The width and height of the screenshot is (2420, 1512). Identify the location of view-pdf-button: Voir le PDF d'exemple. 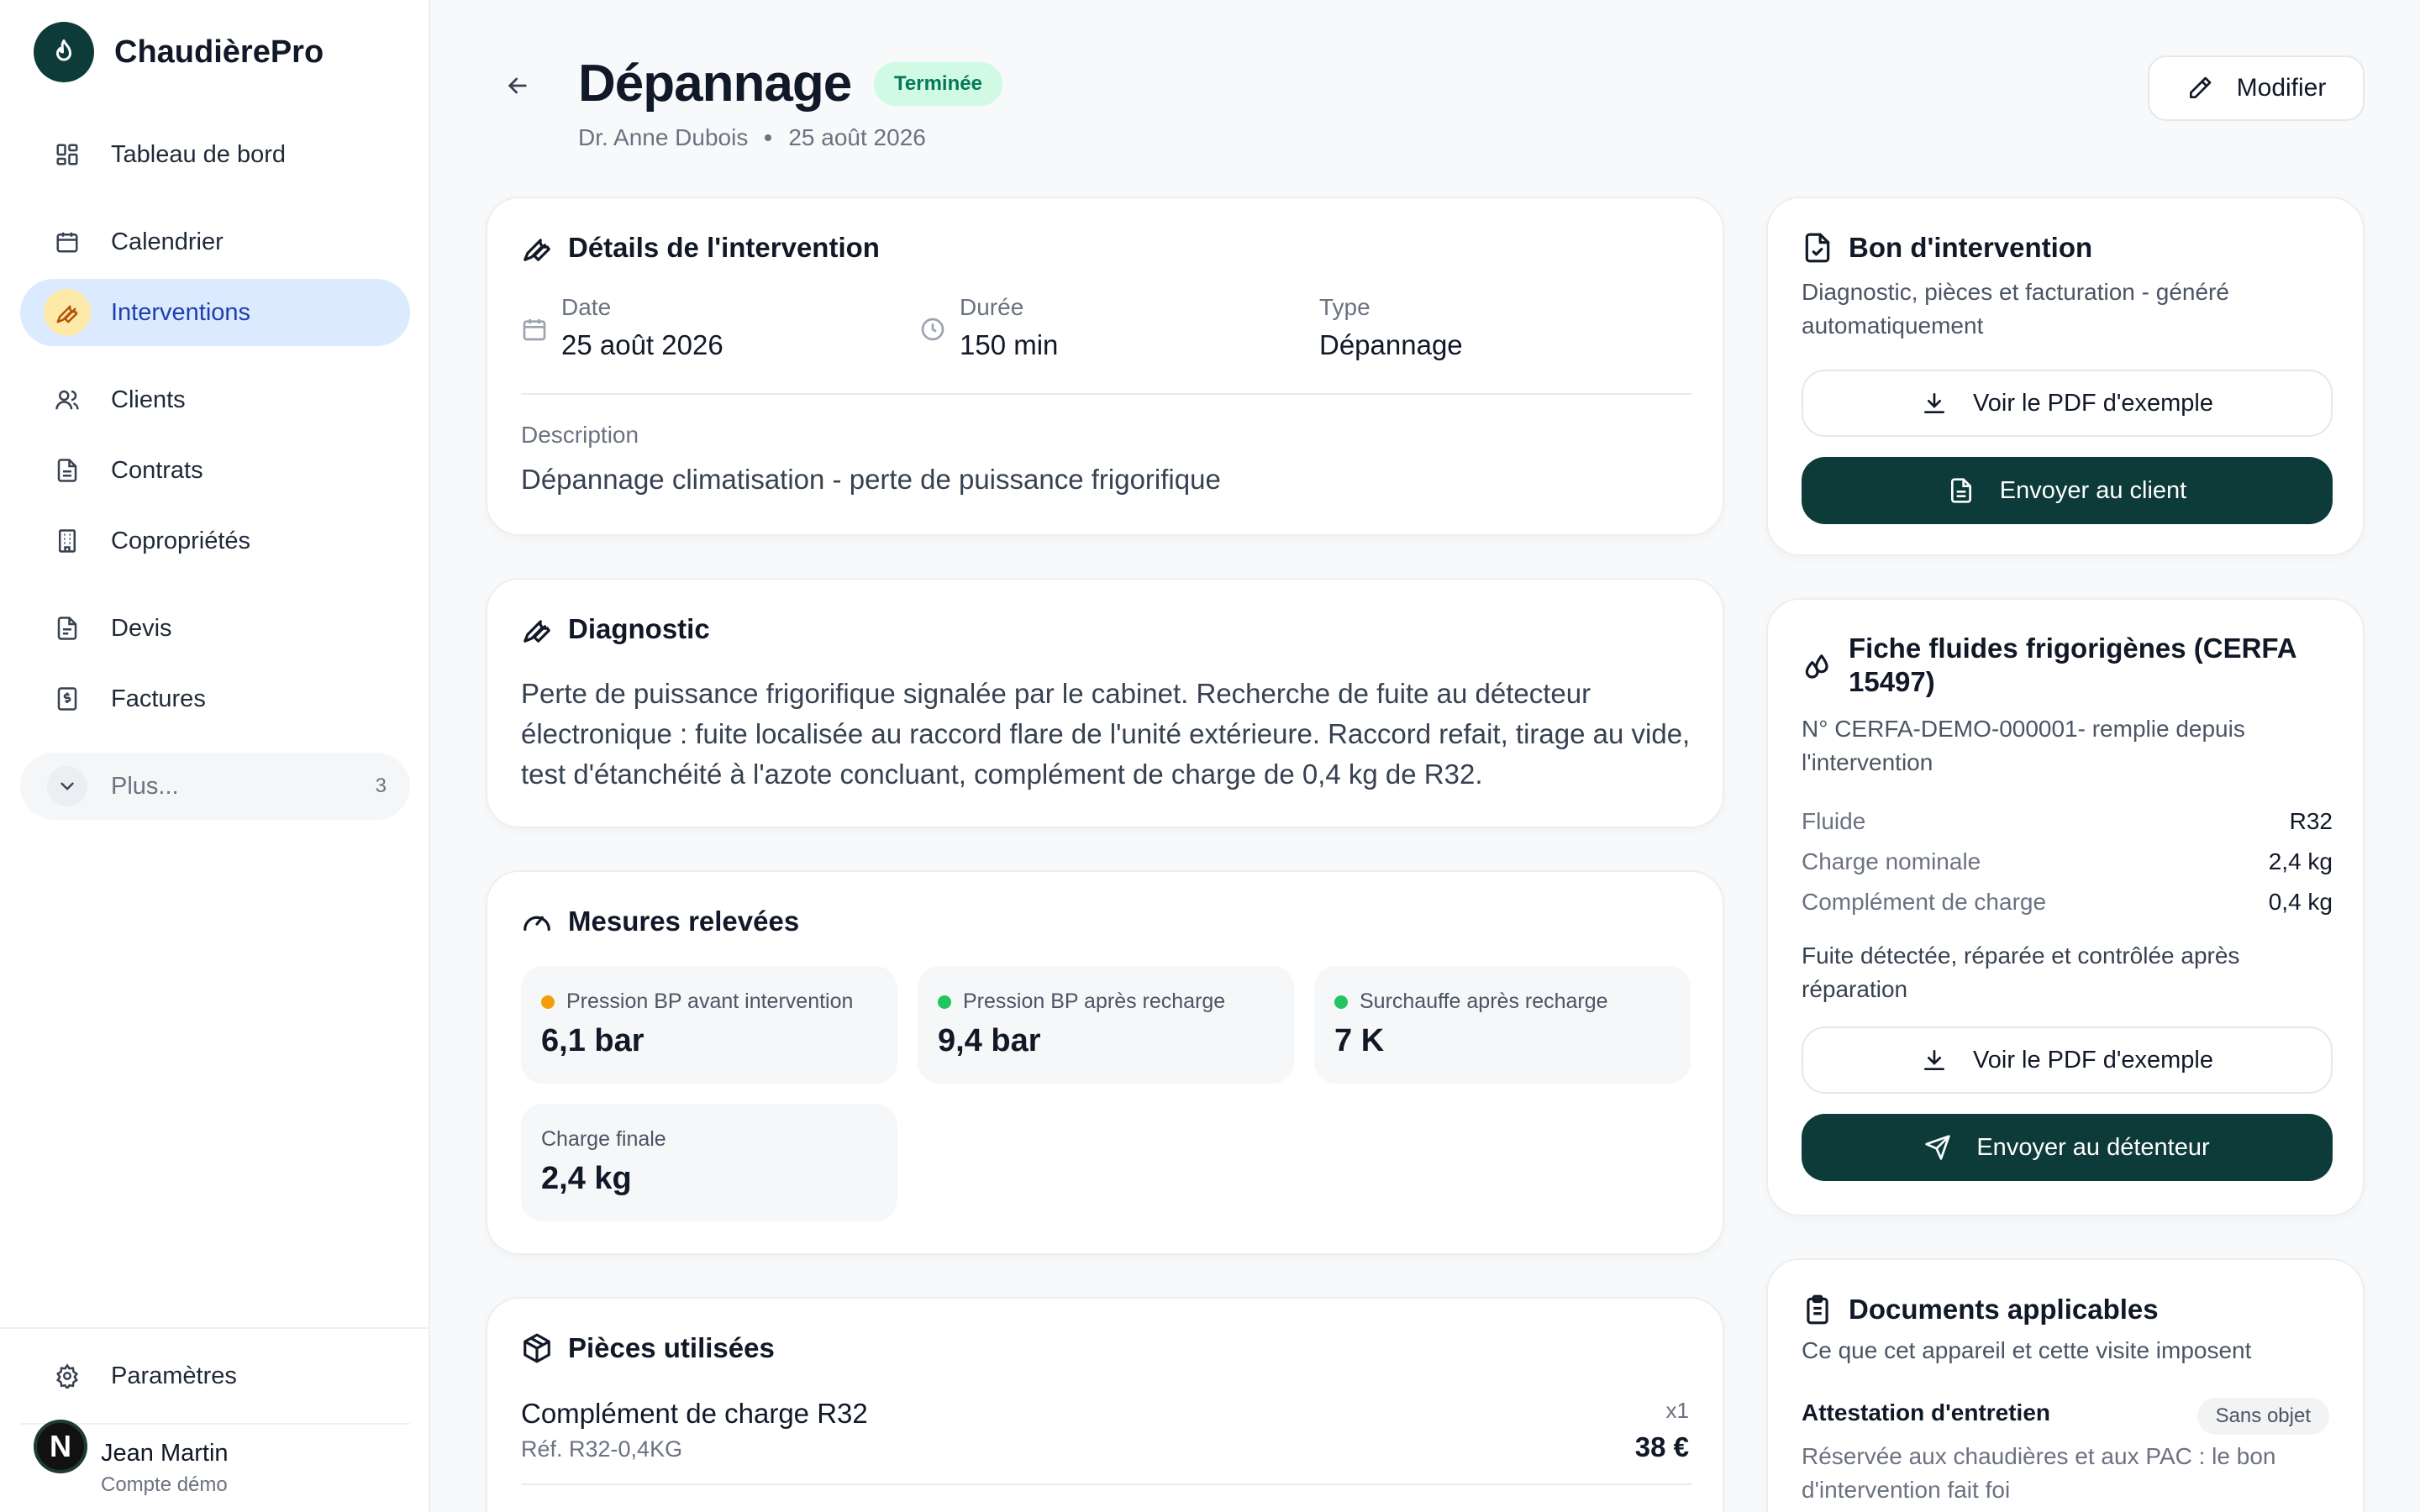
(2067, 403).